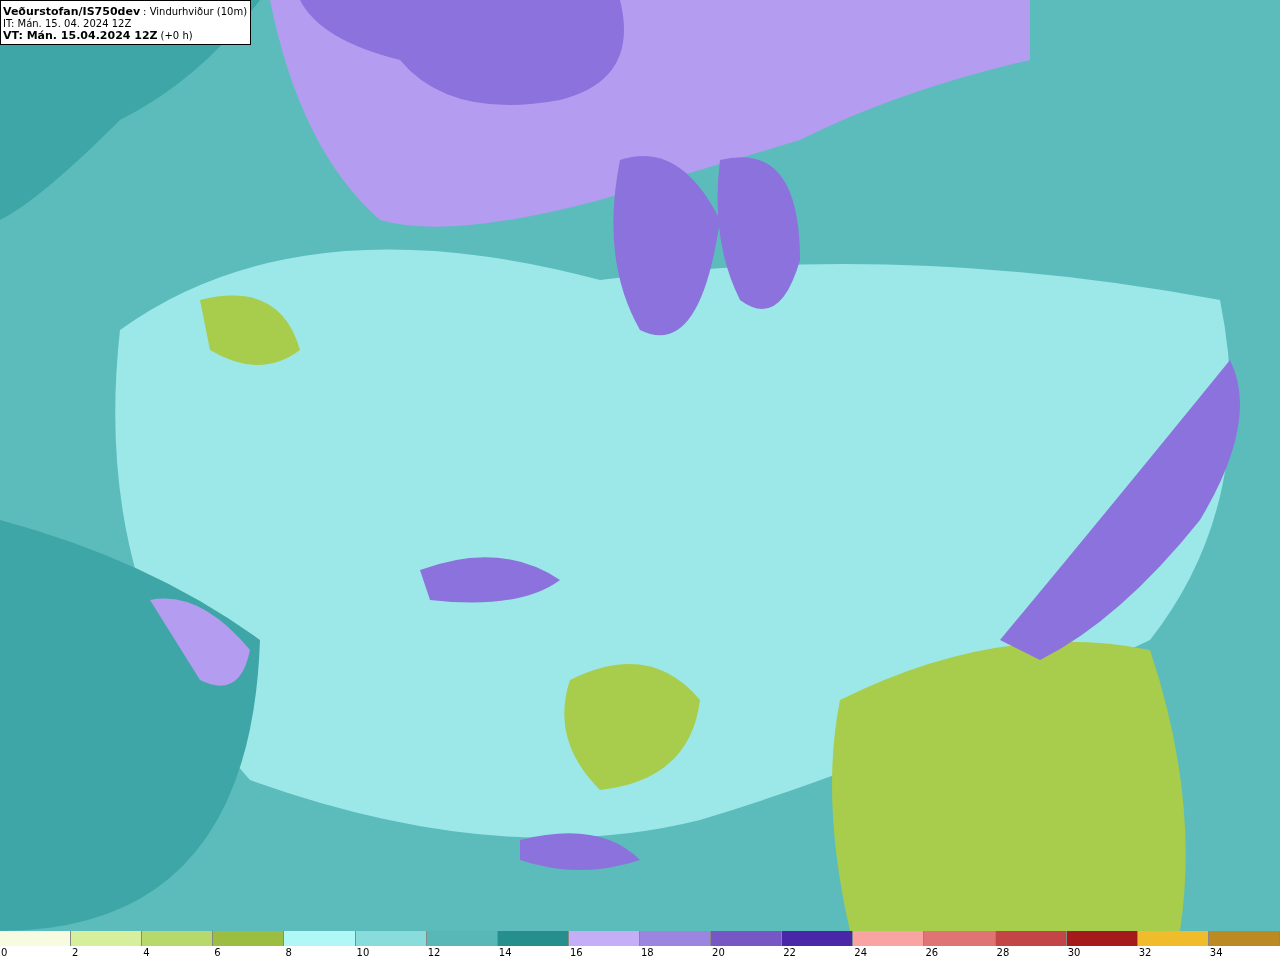 The height and width of the screenshot is (960, 1280). I want to click on legend-label: 26, so click(931, 952).